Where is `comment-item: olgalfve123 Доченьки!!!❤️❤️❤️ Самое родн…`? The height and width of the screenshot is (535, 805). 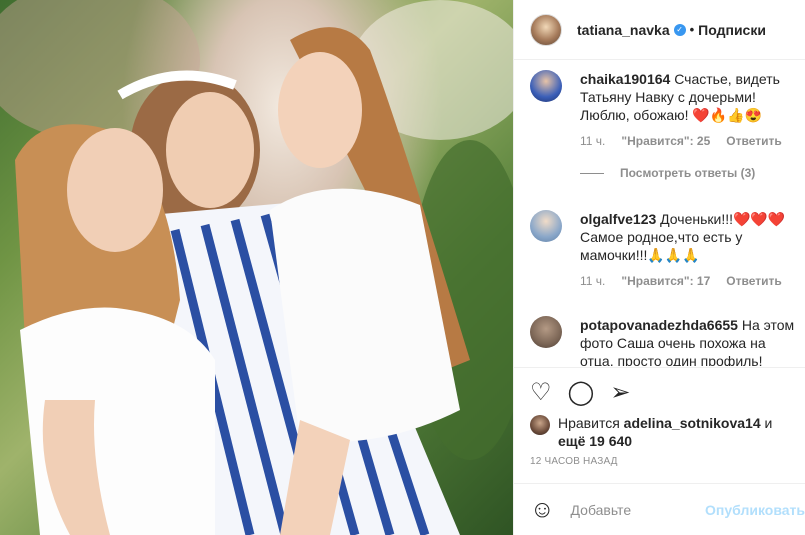 comment-item: olgalfve123 Доченьки!!!❤️❤️❤️ Самое родн… is located at coordinates (665, 249).